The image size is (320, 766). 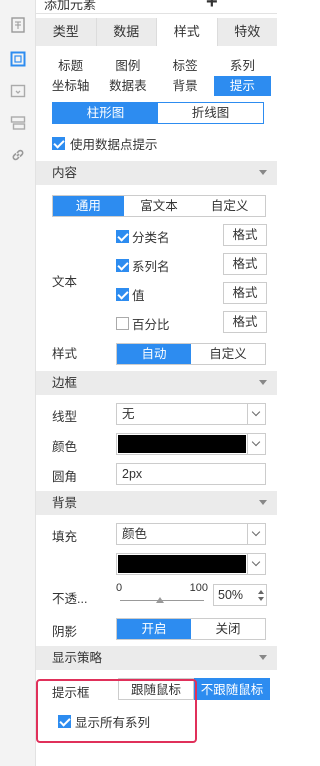 I want to click on border-color-picker, so click(x=191, y=444).